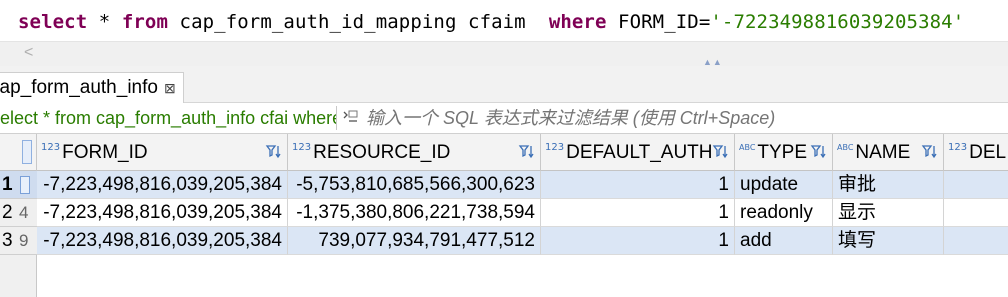 The width and height of the screenshot is (1008, 297). I want to click on column-header-type: ABC TYPE, so click(784, 152).